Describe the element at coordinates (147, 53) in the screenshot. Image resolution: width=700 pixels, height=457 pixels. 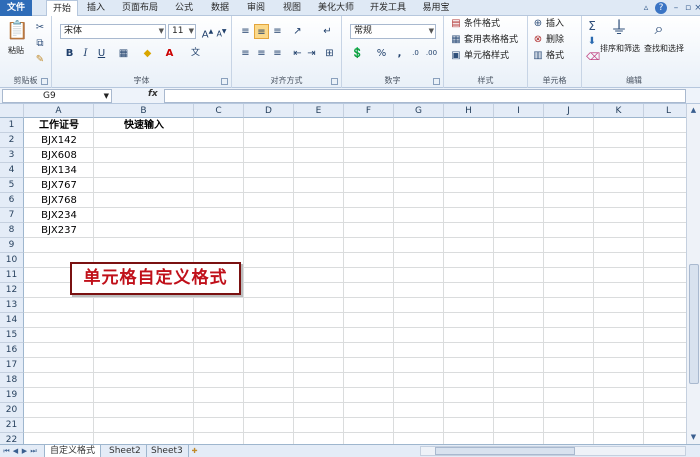
I see `fill-color-icon: ◆` at that location.